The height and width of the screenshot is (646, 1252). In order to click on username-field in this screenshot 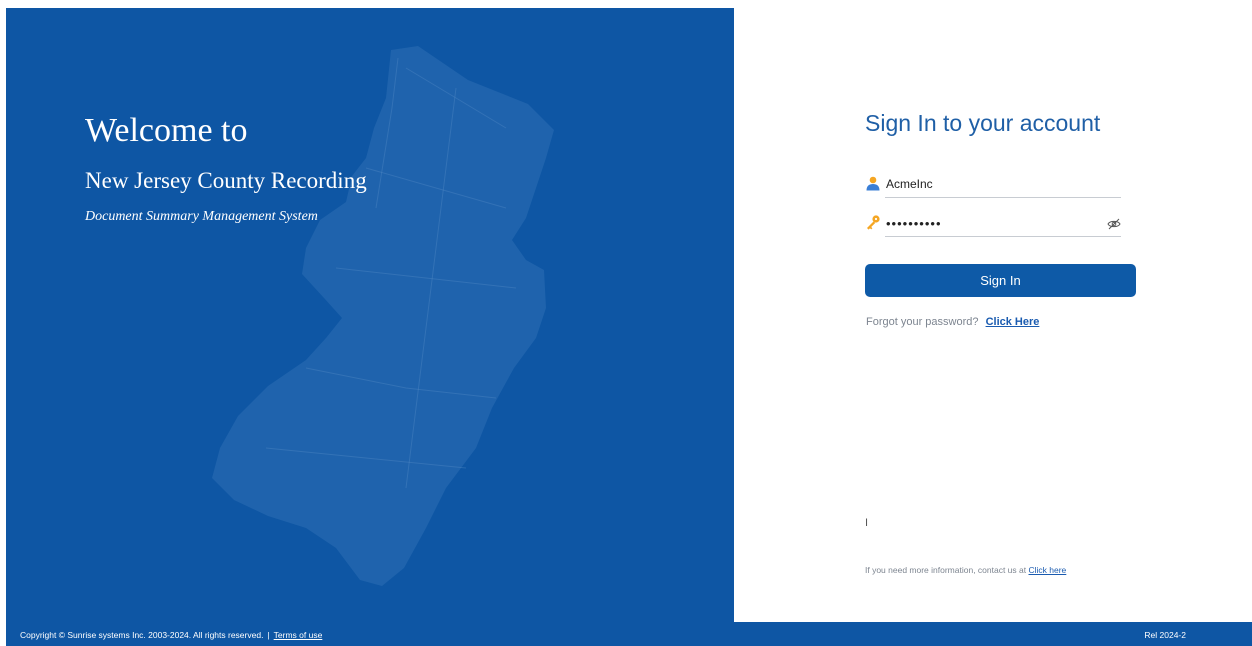, I will do `click(993, 185)`.